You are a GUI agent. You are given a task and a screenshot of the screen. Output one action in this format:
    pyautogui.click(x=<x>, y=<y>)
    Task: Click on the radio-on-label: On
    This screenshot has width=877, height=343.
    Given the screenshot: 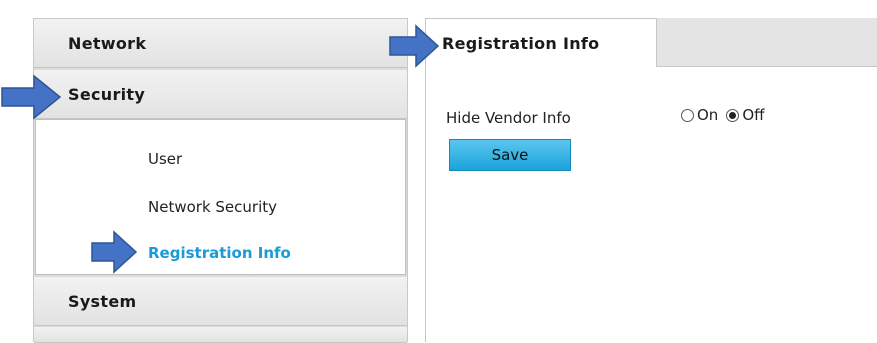 What is the action you would take?
    pyautogui.click(x=707, y=115)
    